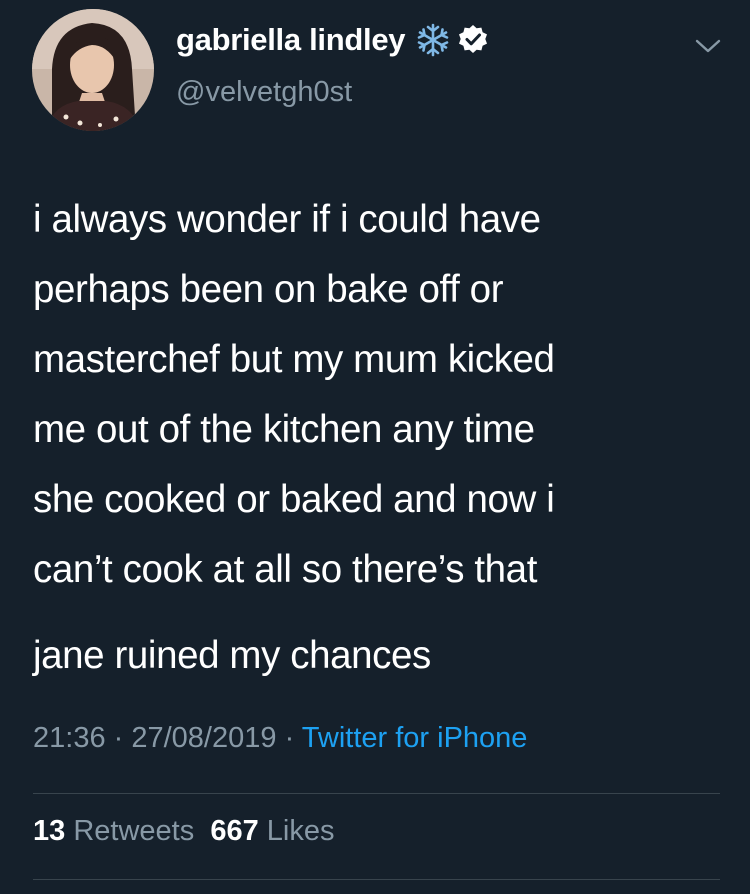 The width and height of the screenshot is (750, 894). Describe the element at coordinates (708, 46) in the screenshot. I see `chevron-down-icon` at that location.